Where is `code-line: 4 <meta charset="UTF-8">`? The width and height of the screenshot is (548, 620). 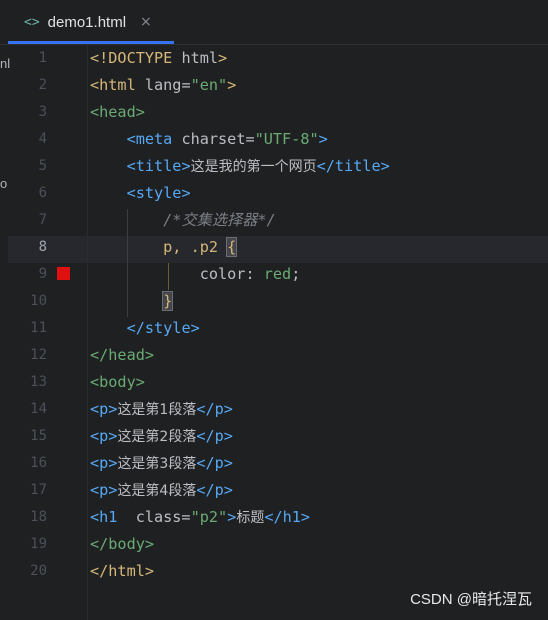
code-line: 4 <meta charset="UTF-8"> is located at coordinates (274, 139).